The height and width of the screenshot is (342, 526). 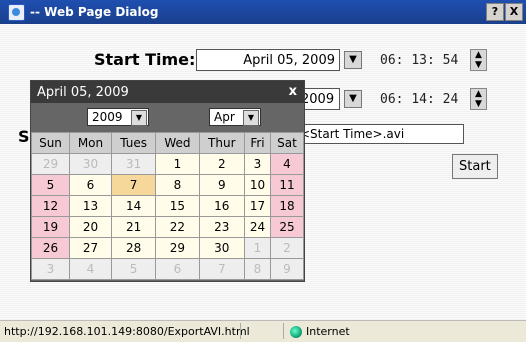 I want to click on weekday-header-row: Sun Mon Tues Wed Thur Fri Sat, so click(x=168, y=143).